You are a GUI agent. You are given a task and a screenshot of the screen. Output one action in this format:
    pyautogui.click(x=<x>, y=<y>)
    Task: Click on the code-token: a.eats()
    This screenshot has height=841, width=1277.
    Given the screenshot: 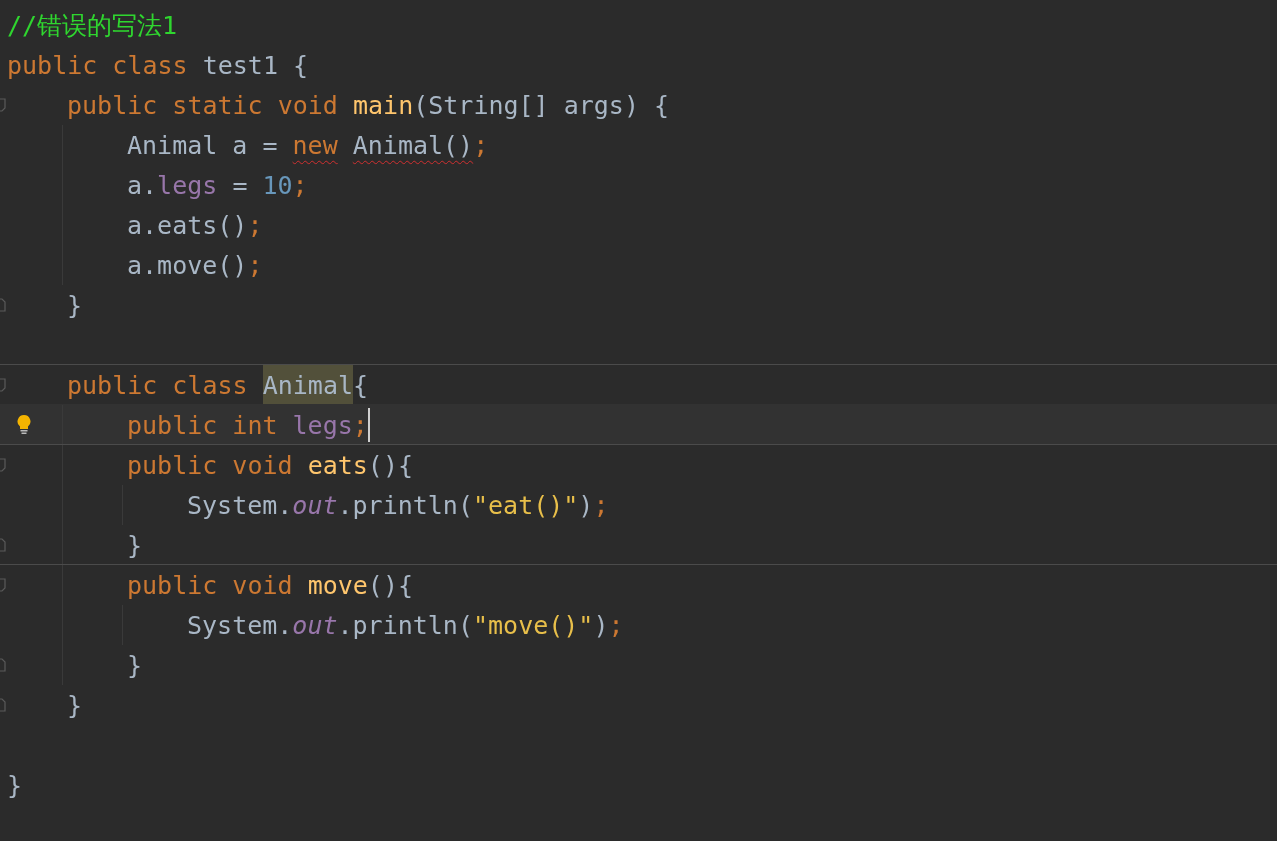 What is the action you would take?
    pyautogui.click(x=187, y=225)
    